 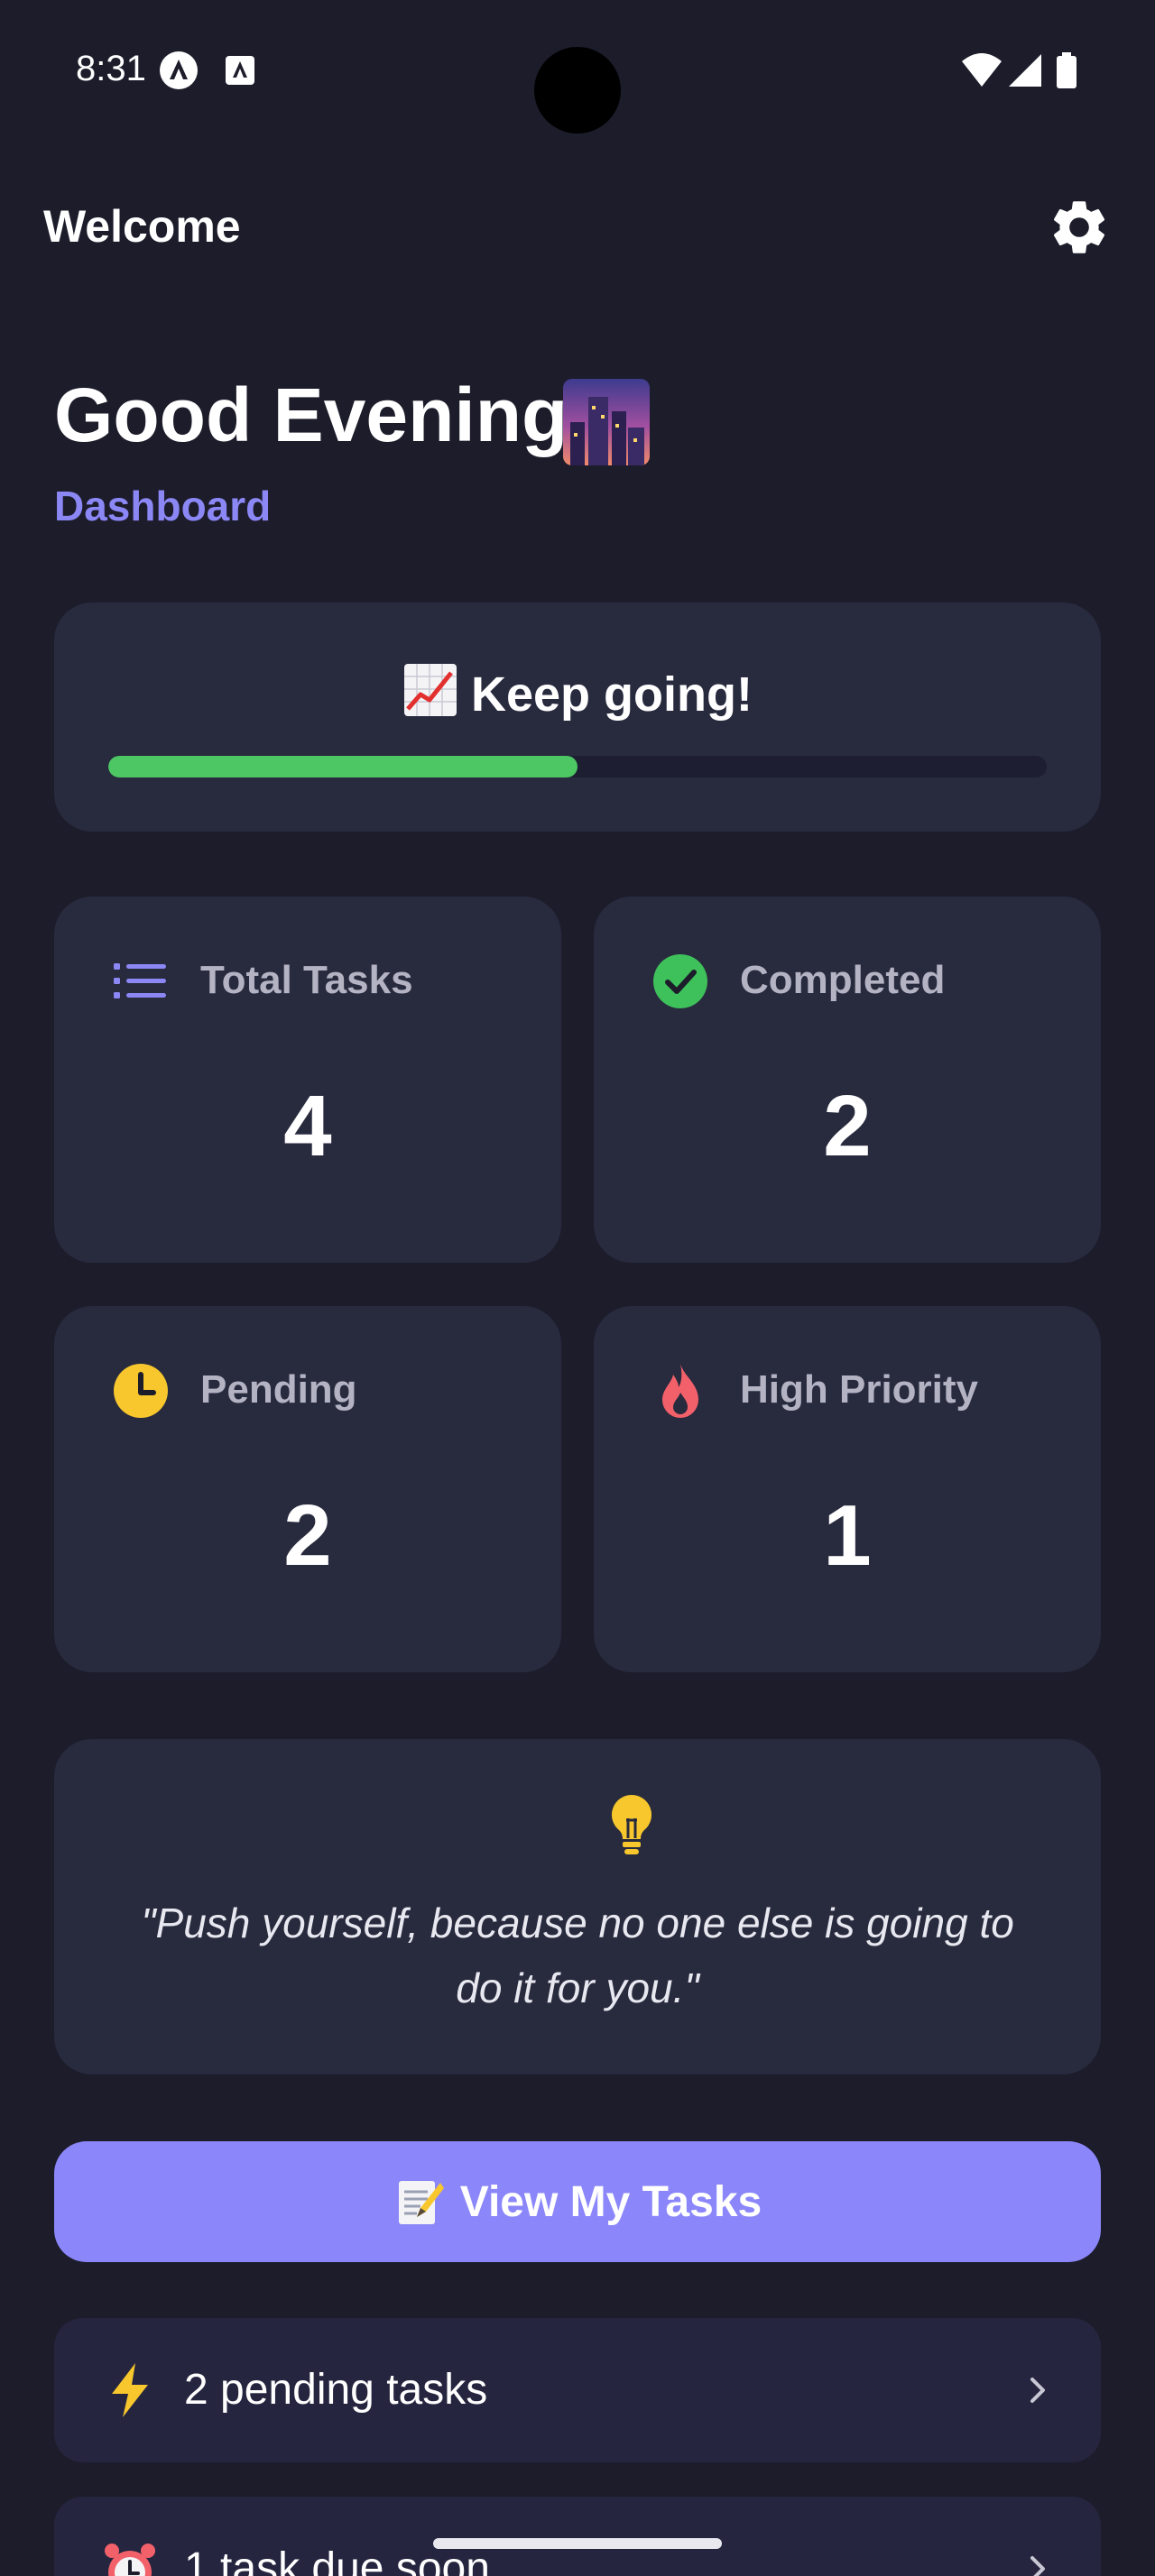 What do you see at coordinates (141, 1391) in the screenshot?
I see `clock-icon` at bounding box center [141, 1391].